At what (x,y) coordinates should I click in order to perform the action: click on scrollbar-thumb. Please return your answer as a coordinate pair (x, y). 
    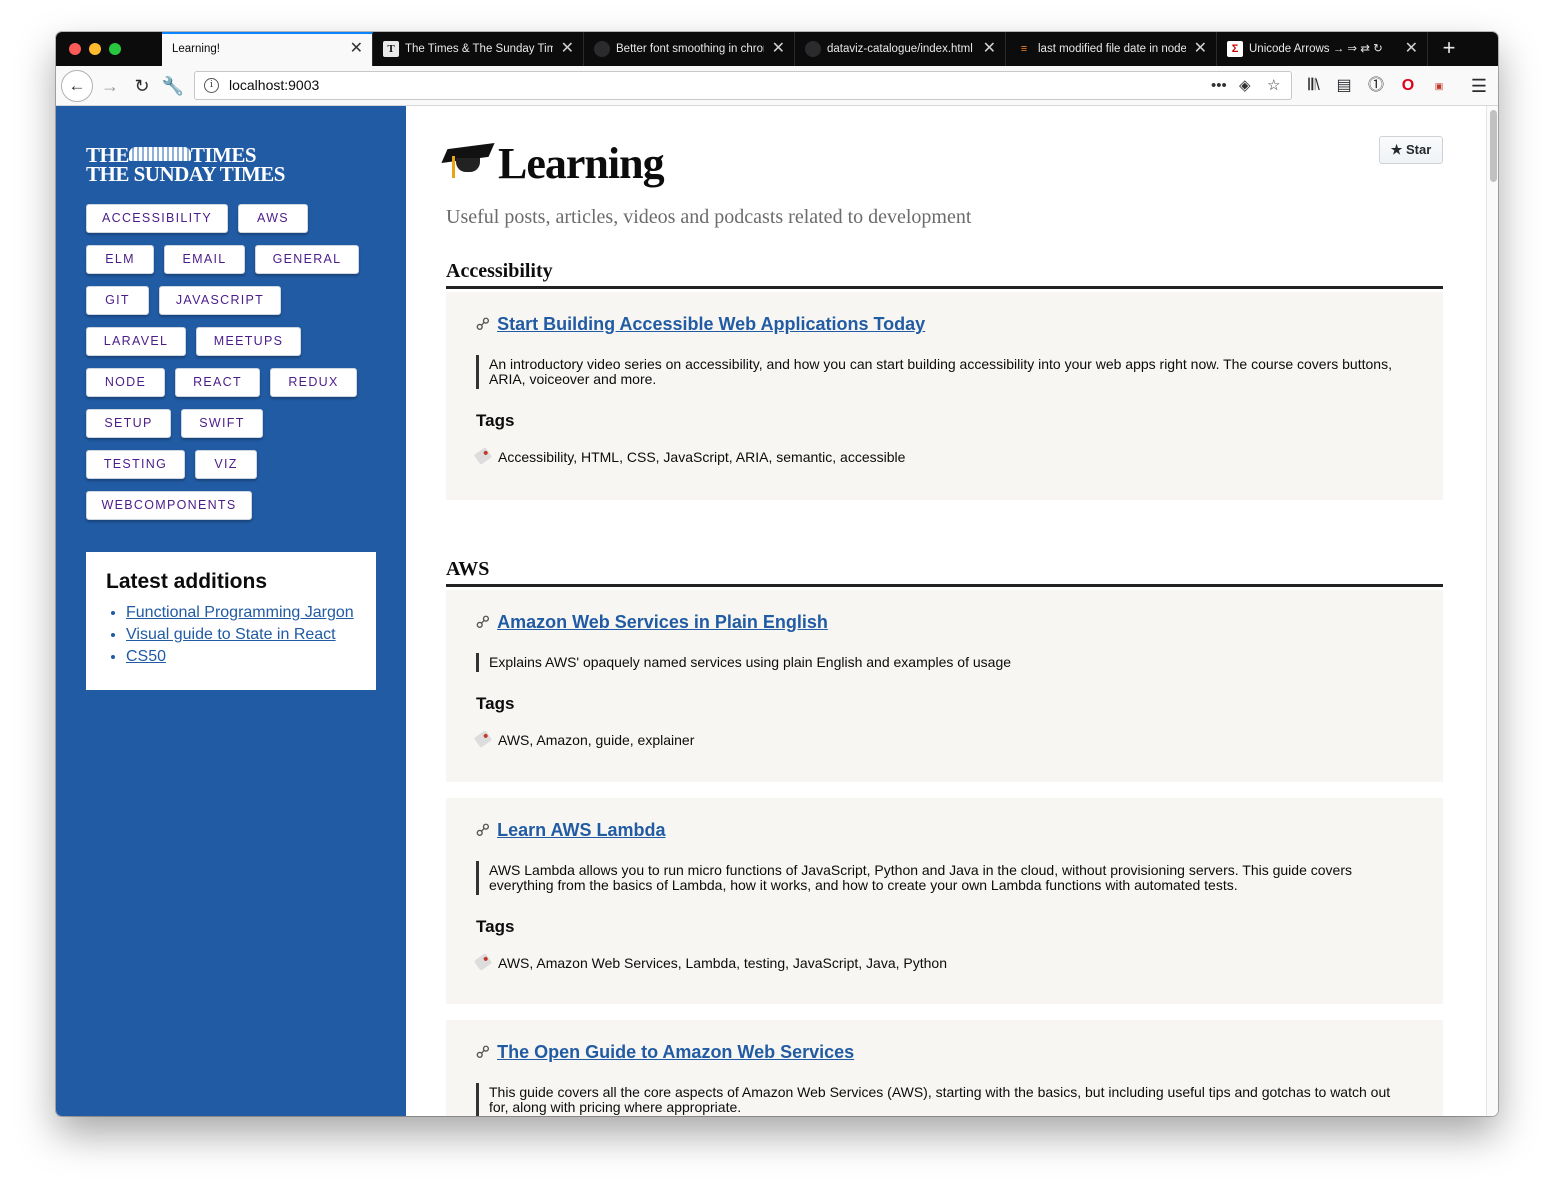
    Looking at the image, I should click on (1493, 146).